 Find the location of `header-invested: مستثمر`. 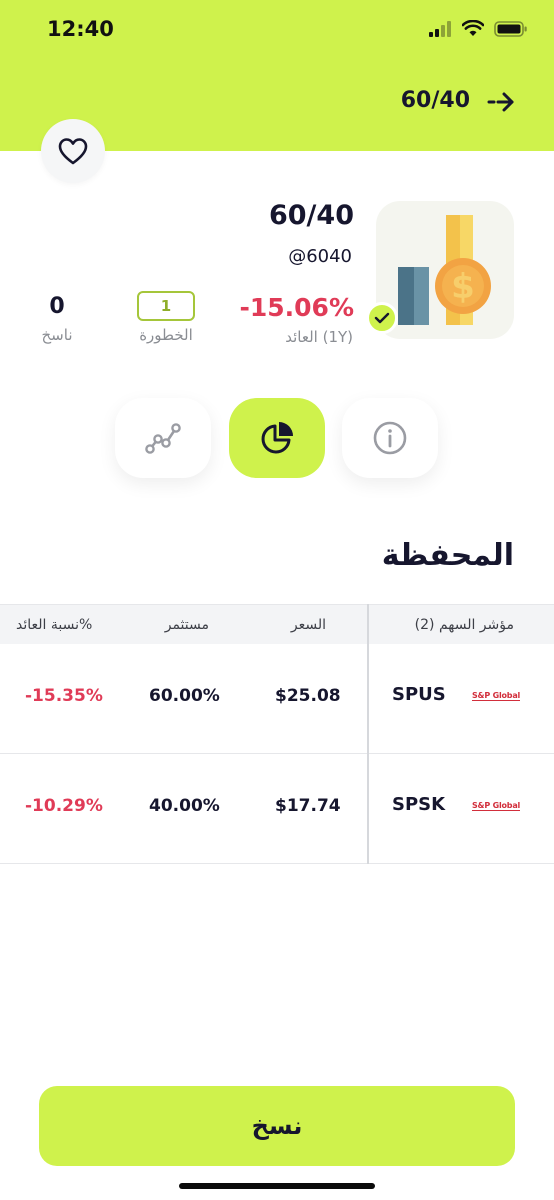

header-invested: مستثمر is located at coordinates (186, 625).